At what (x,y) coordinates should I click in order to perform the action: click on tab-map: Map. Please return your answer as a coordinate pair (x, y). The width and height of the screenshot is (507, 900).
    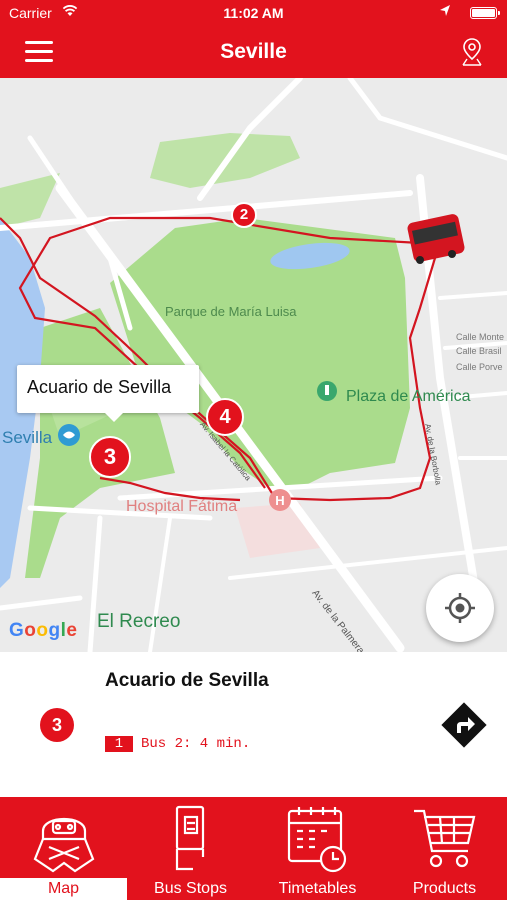
    Looking at the image, I should click on (63, 848).